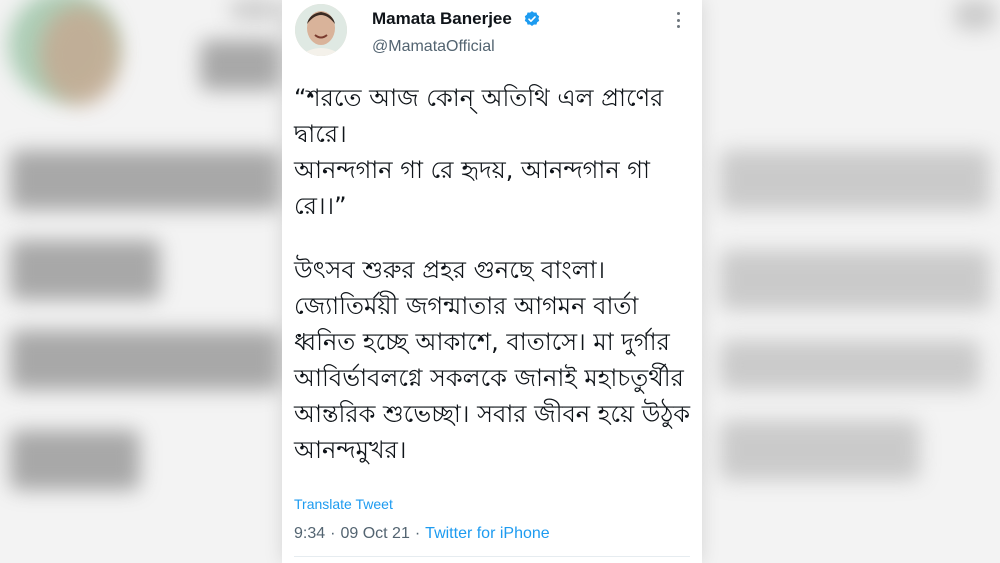  I want to click on verified-badge-icon, so click(532, 18).